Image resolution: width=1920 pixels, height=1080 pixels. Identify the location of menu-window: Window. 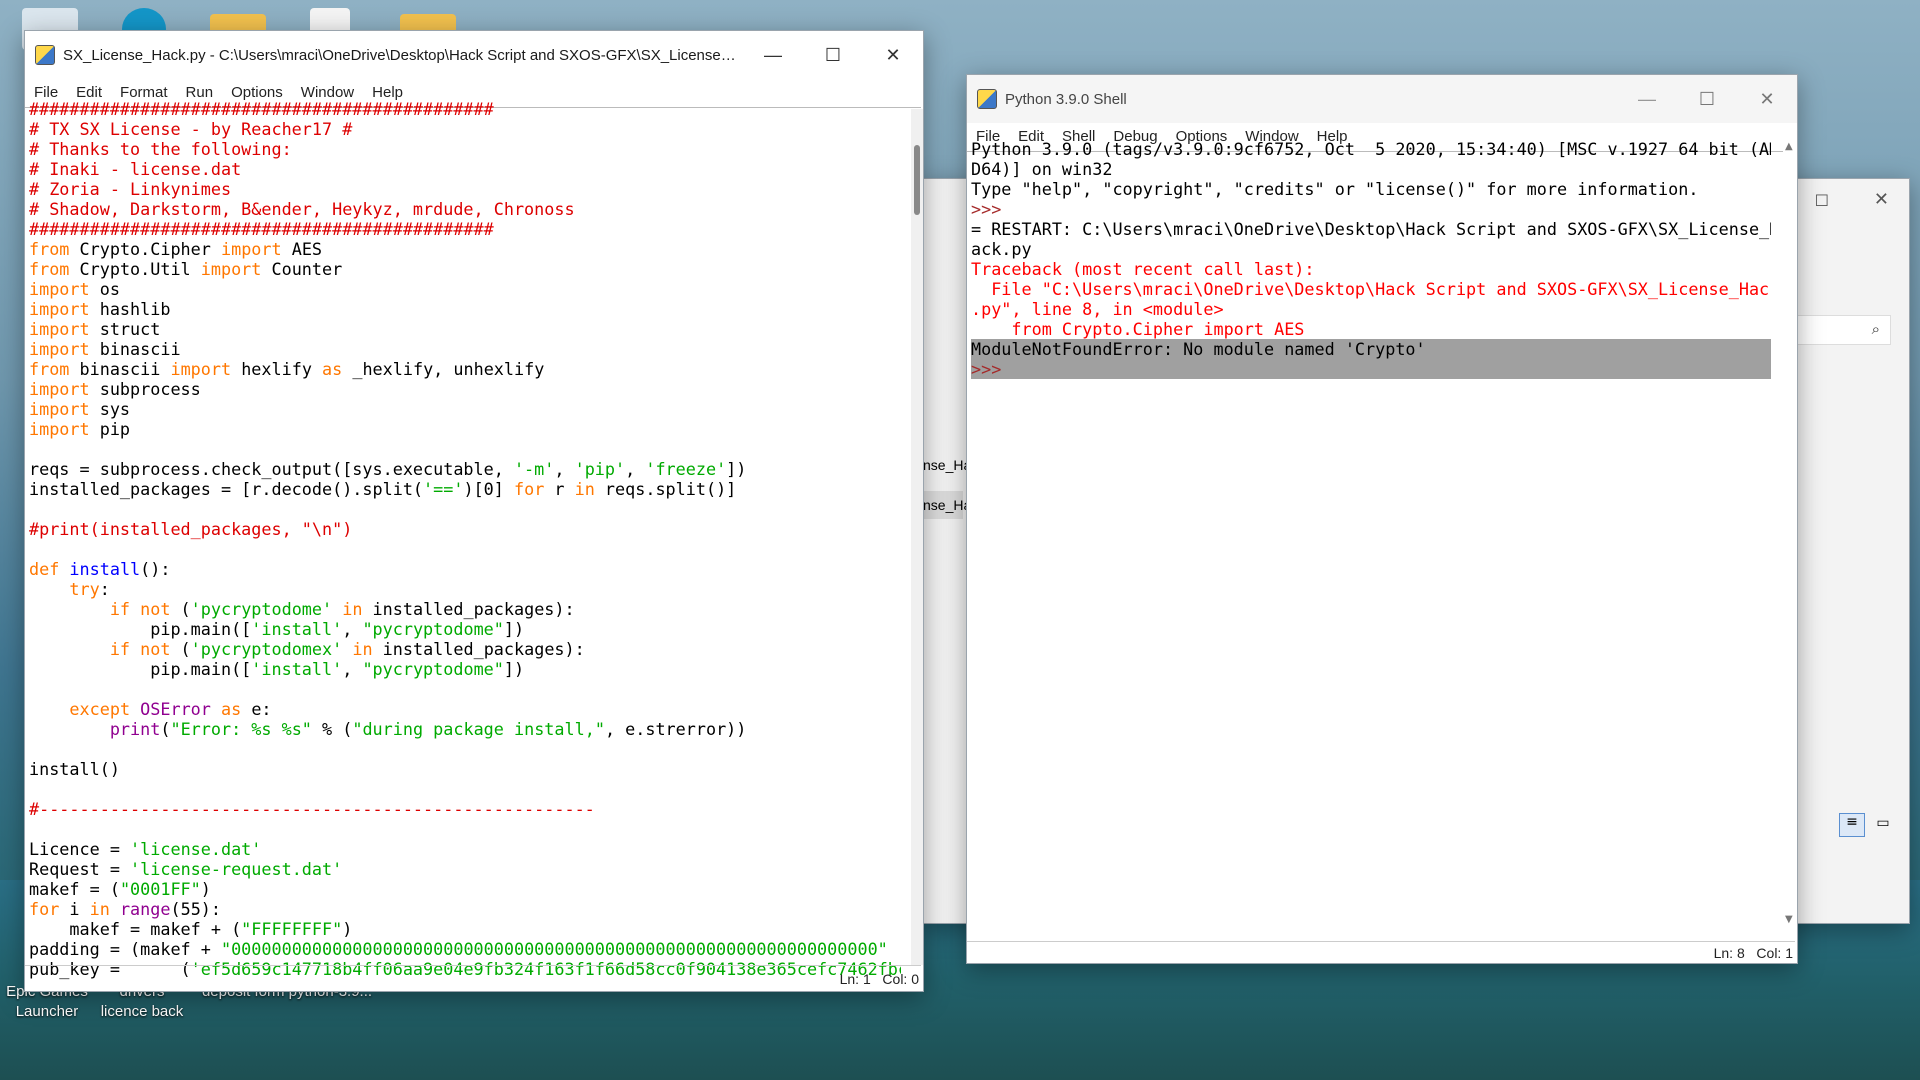
(327, 92).